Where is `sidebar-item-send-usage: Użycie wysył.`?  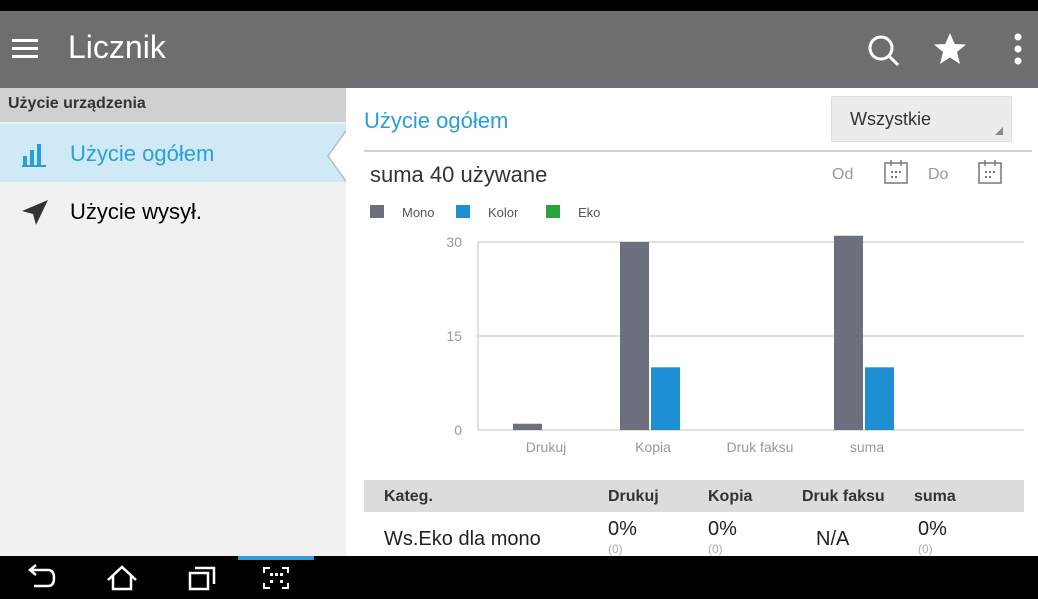
sidebar-item-send-usage: Użycie wysył. is located at coordinates (173, 211).